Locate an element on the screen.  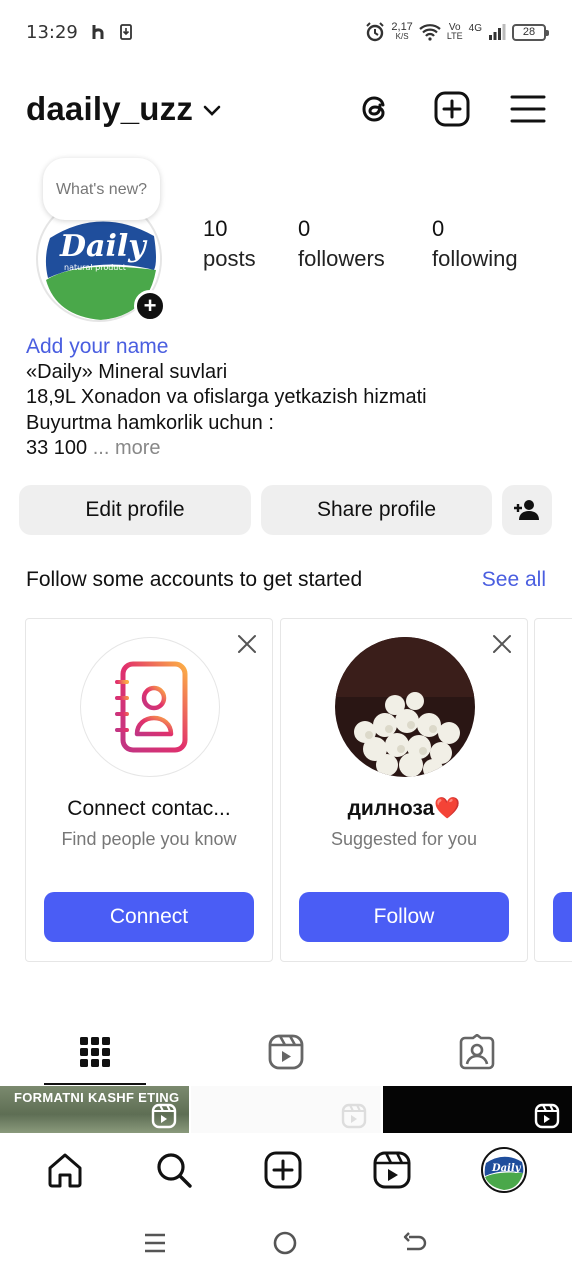
note-bubble: What's new? is located at coordinates (101, 189).